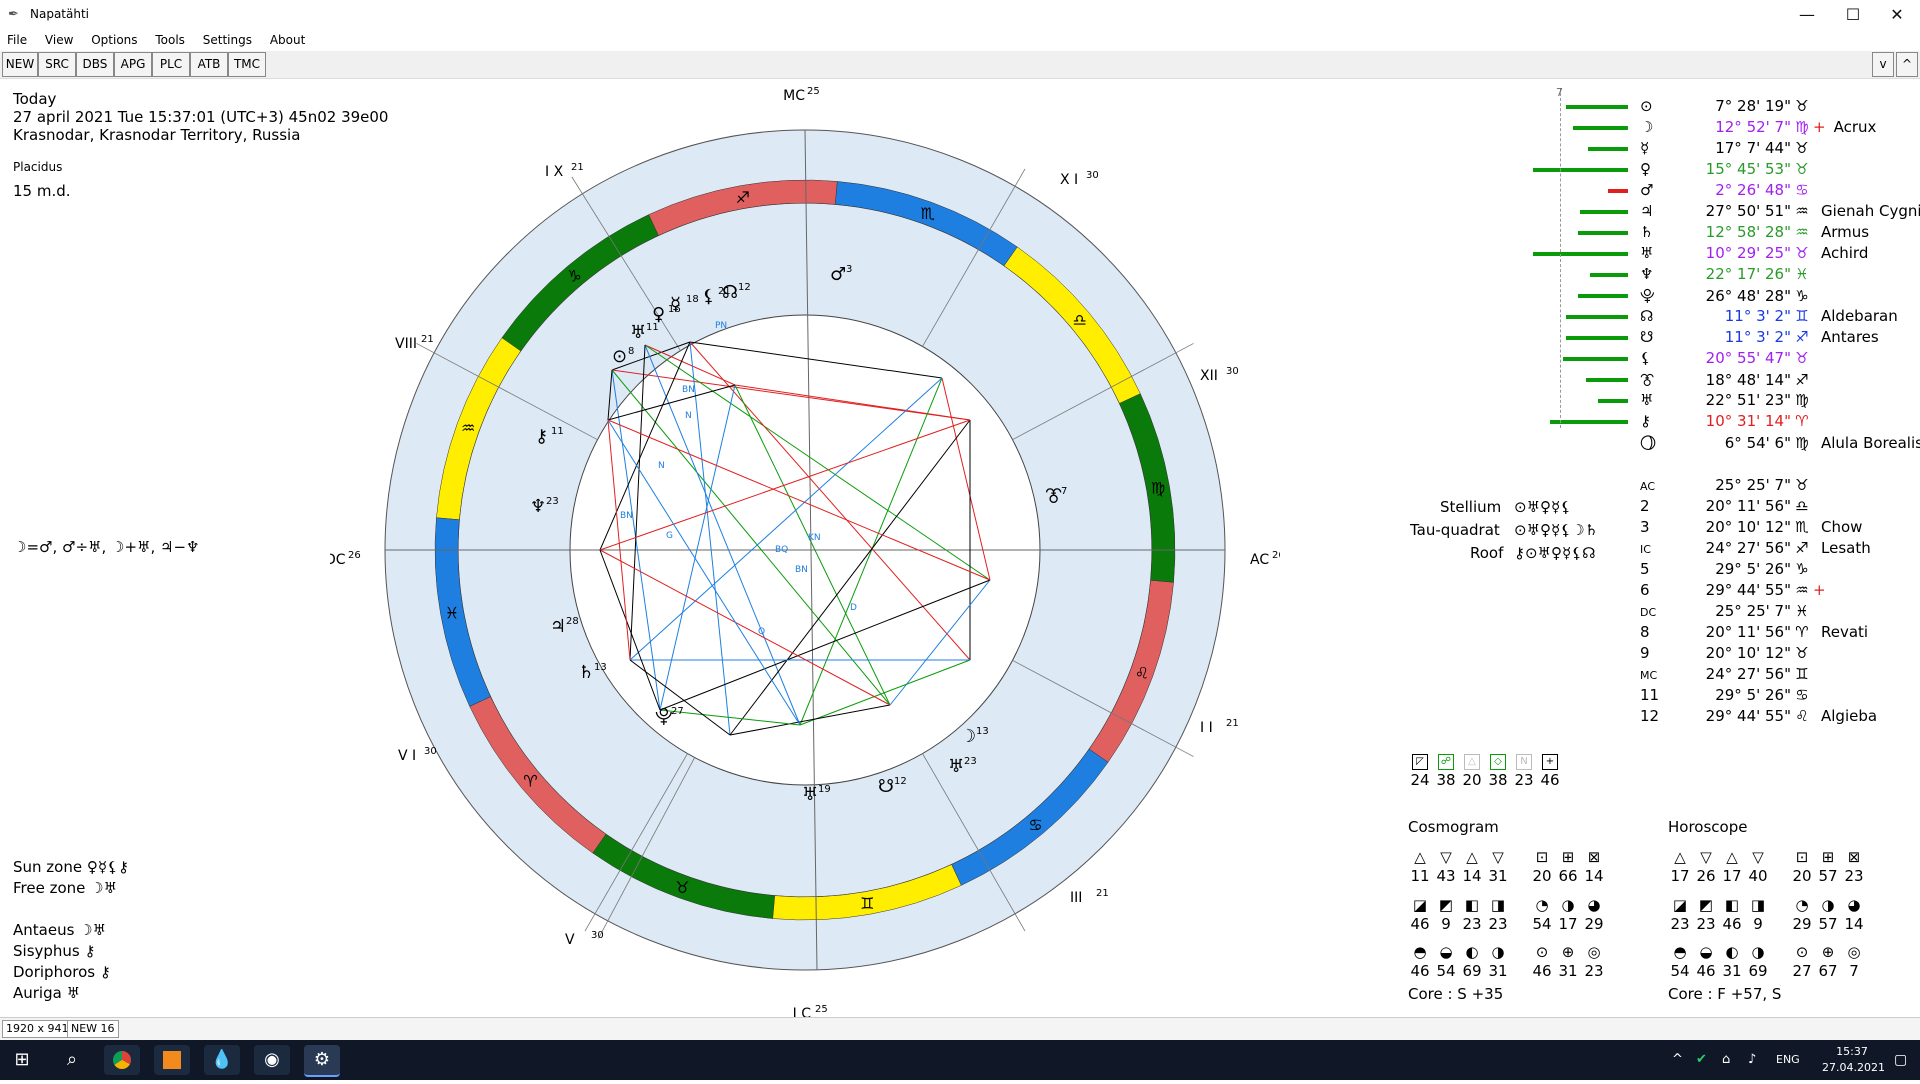  Describe the element at coordinates (172, 1060) in the screenshot. I see `app-orange-icon` at that location.